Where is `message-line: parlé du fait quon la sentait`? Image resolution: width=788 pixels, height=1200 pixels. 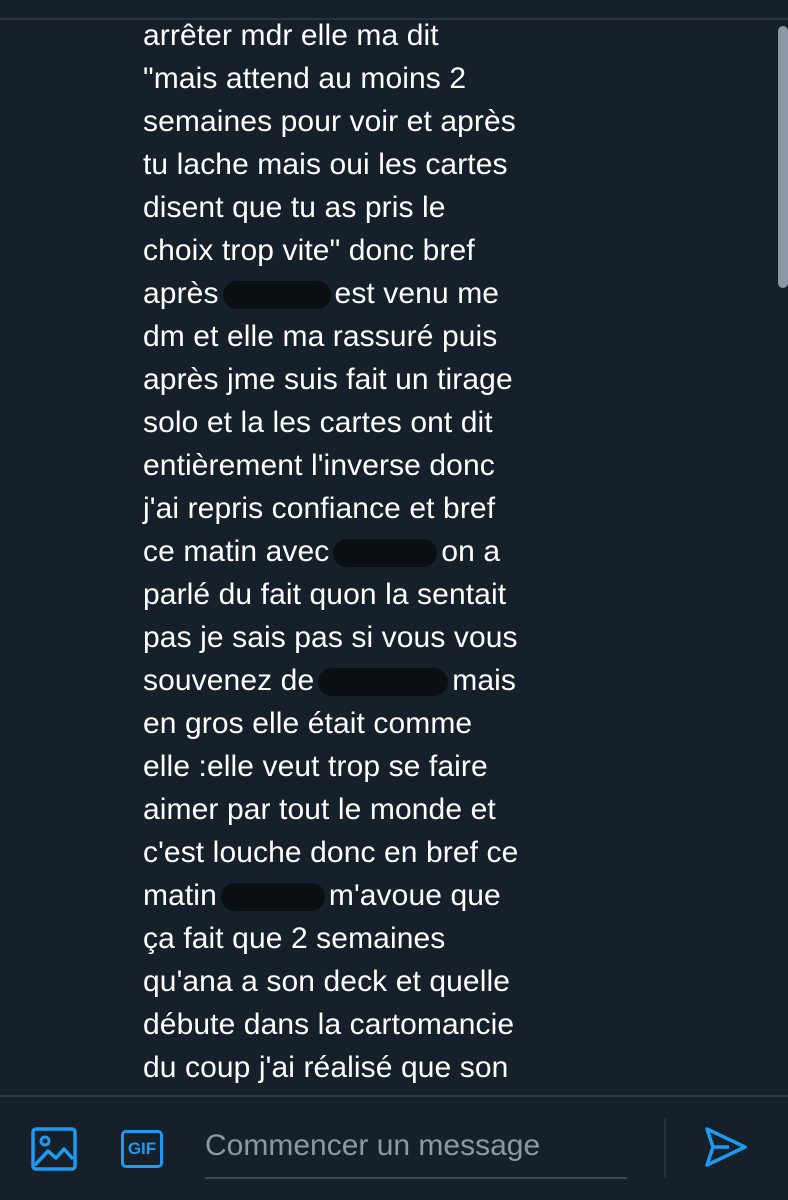 message-line: parlé du fait quon la sentait is located at coordinates (325, 594).